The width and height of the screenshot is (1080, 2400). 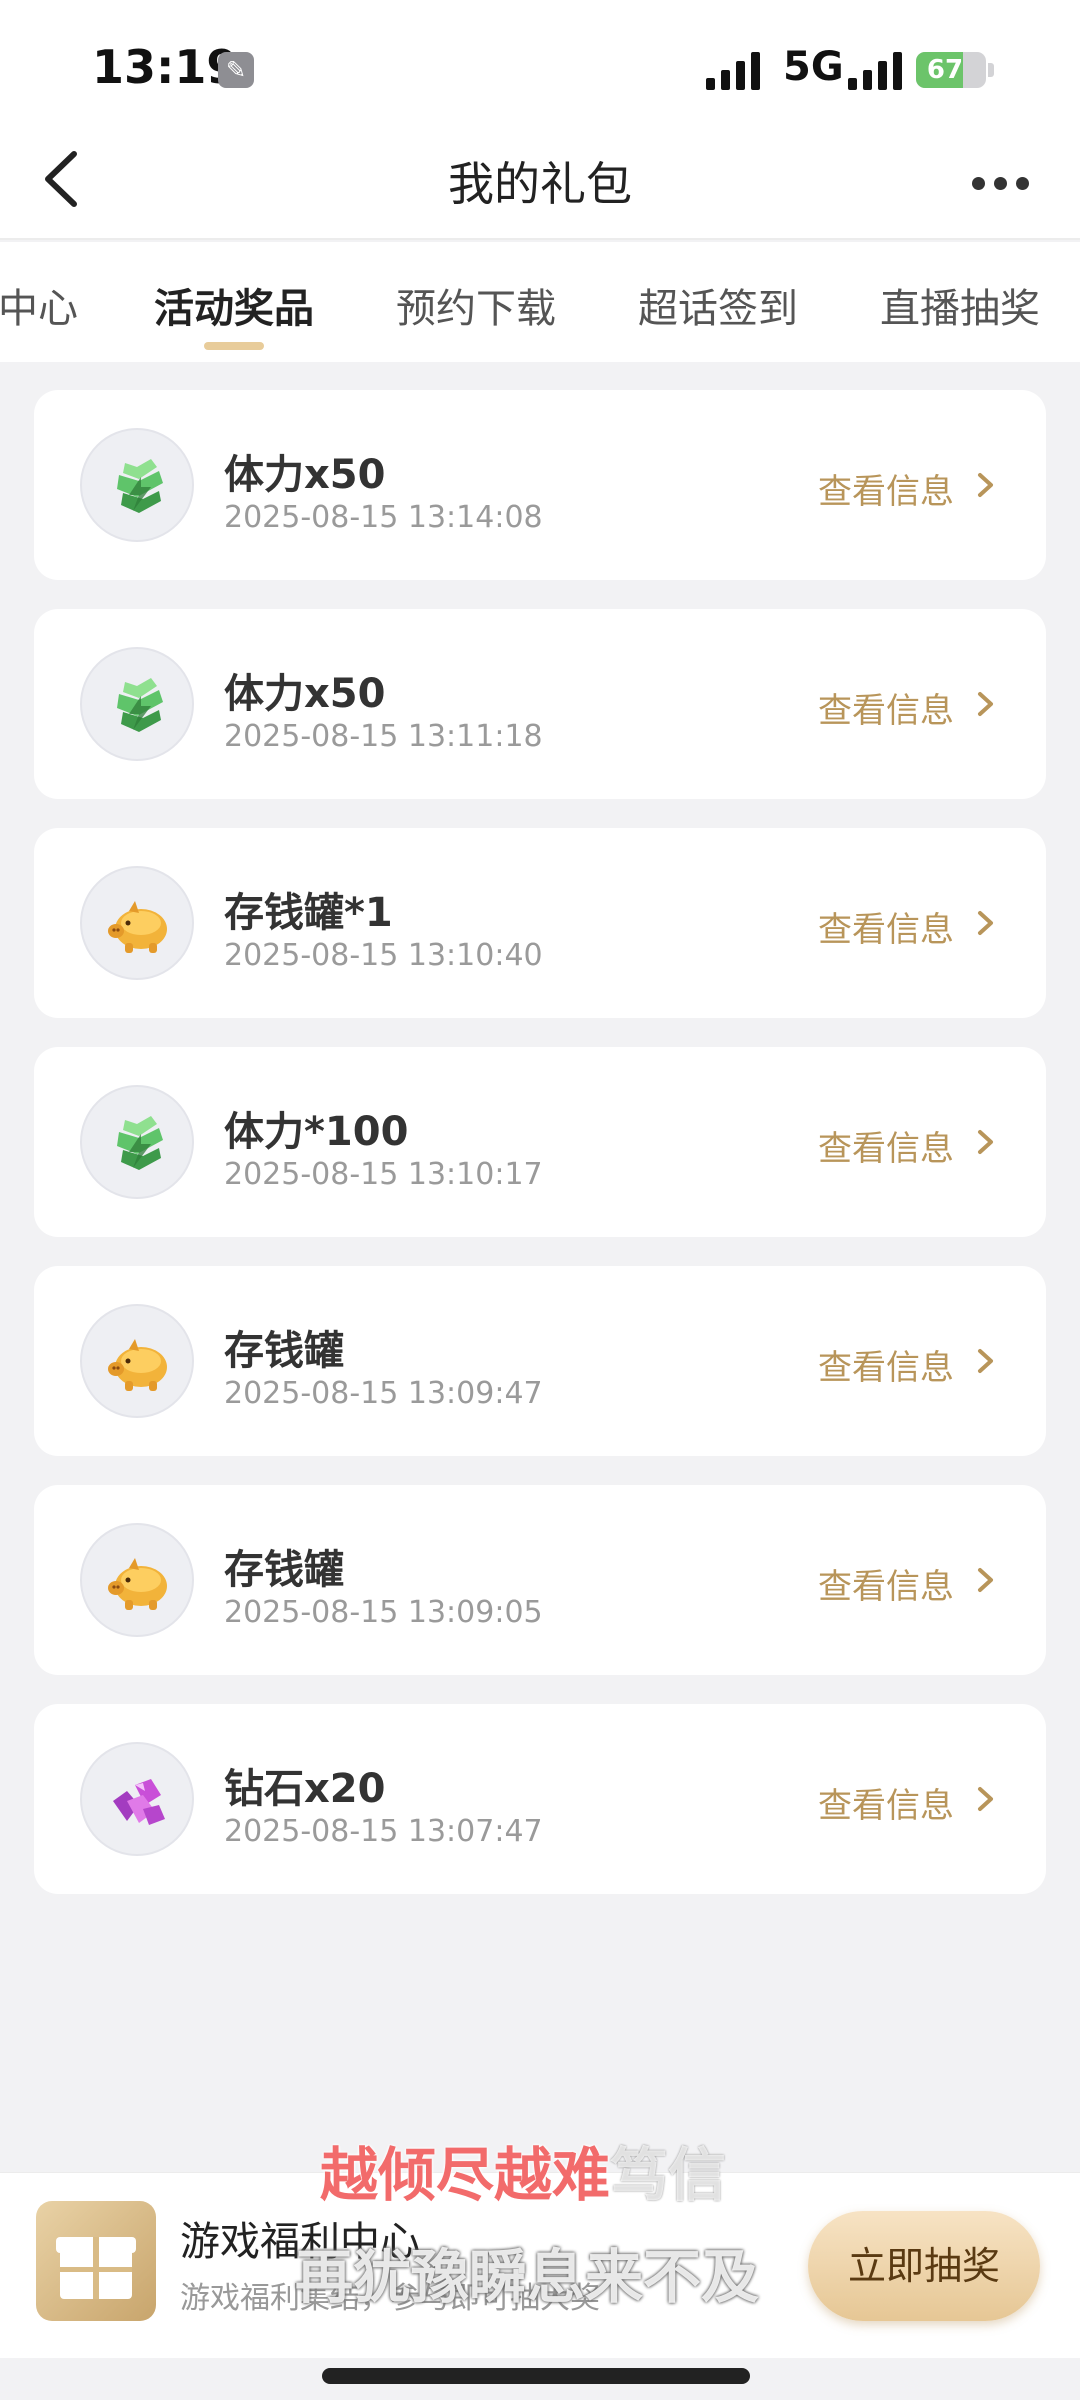 What do you see at coordinates (945, 70) in the screenshot?
I see `battery-percent: 67` at bounding box center [945, 70].